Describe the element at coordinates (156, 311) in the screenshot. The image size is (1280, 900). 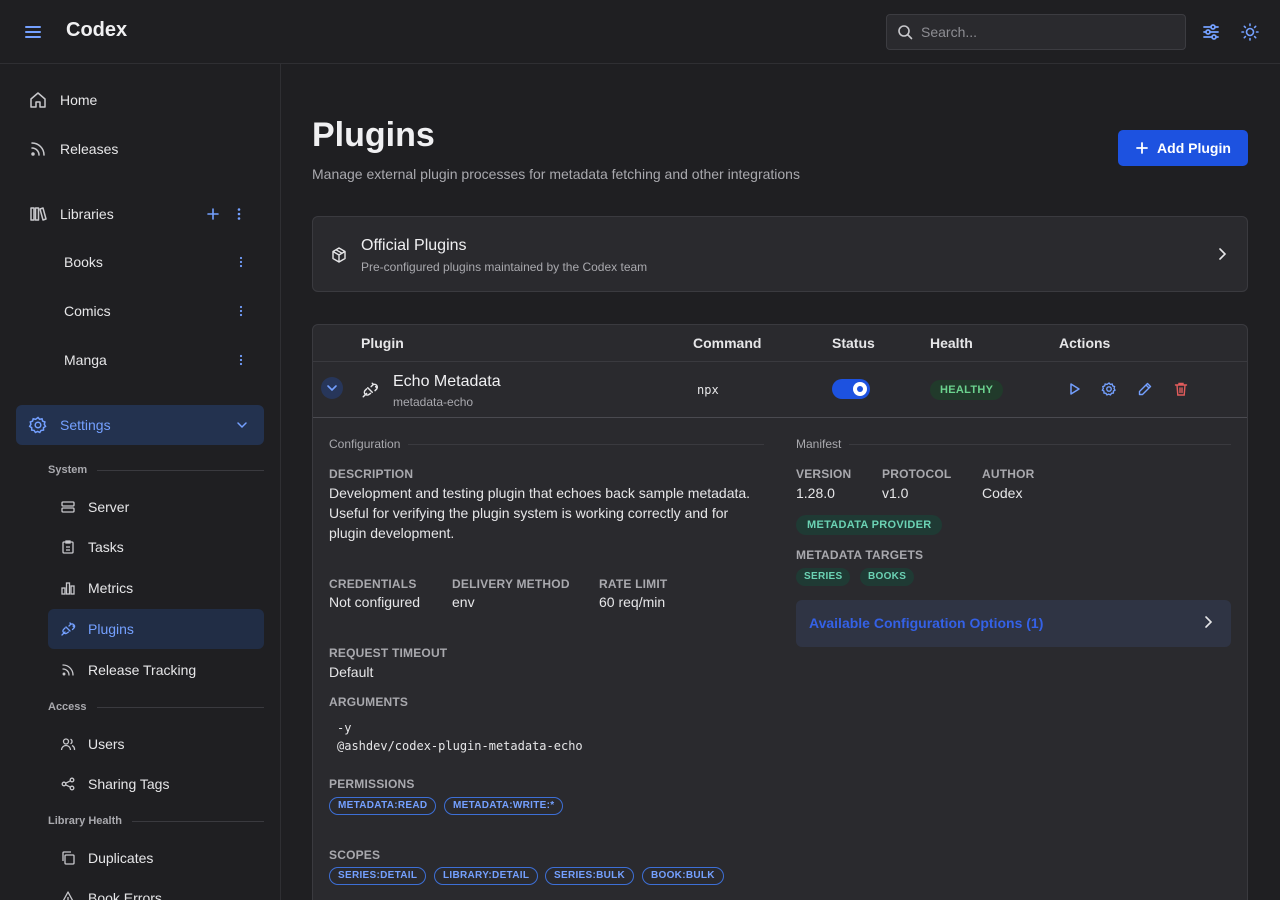
I see `library-comics: Comics` at that location.